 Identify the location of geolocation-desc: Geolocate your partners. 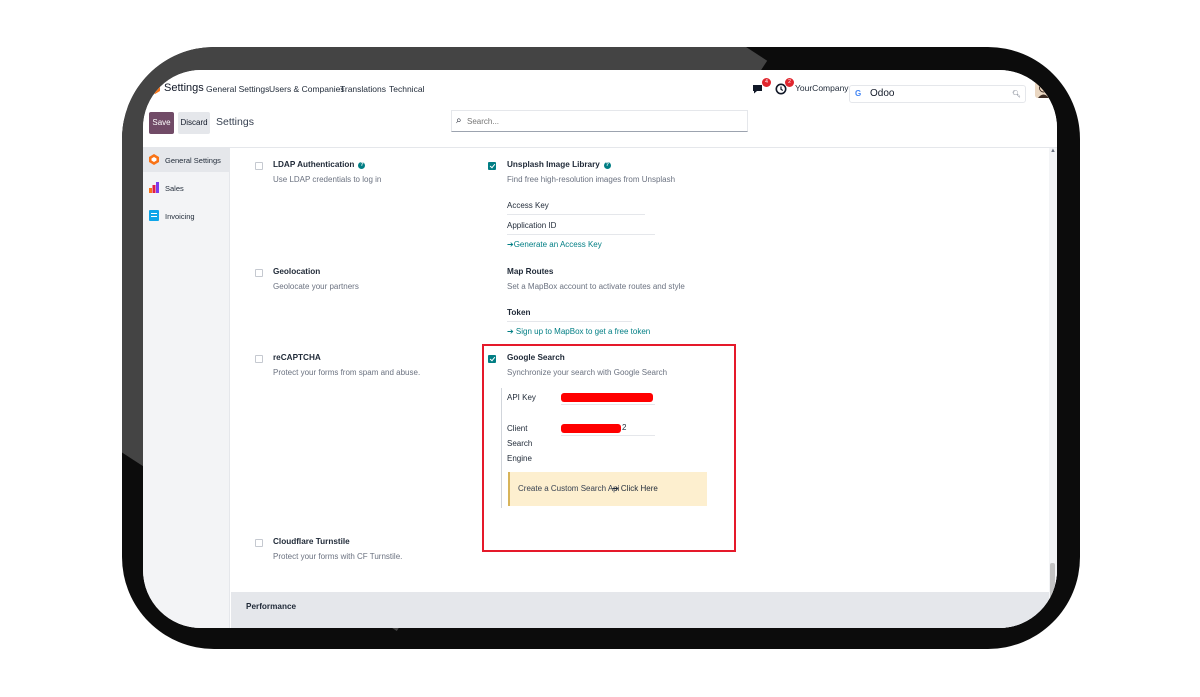
(316, 286).